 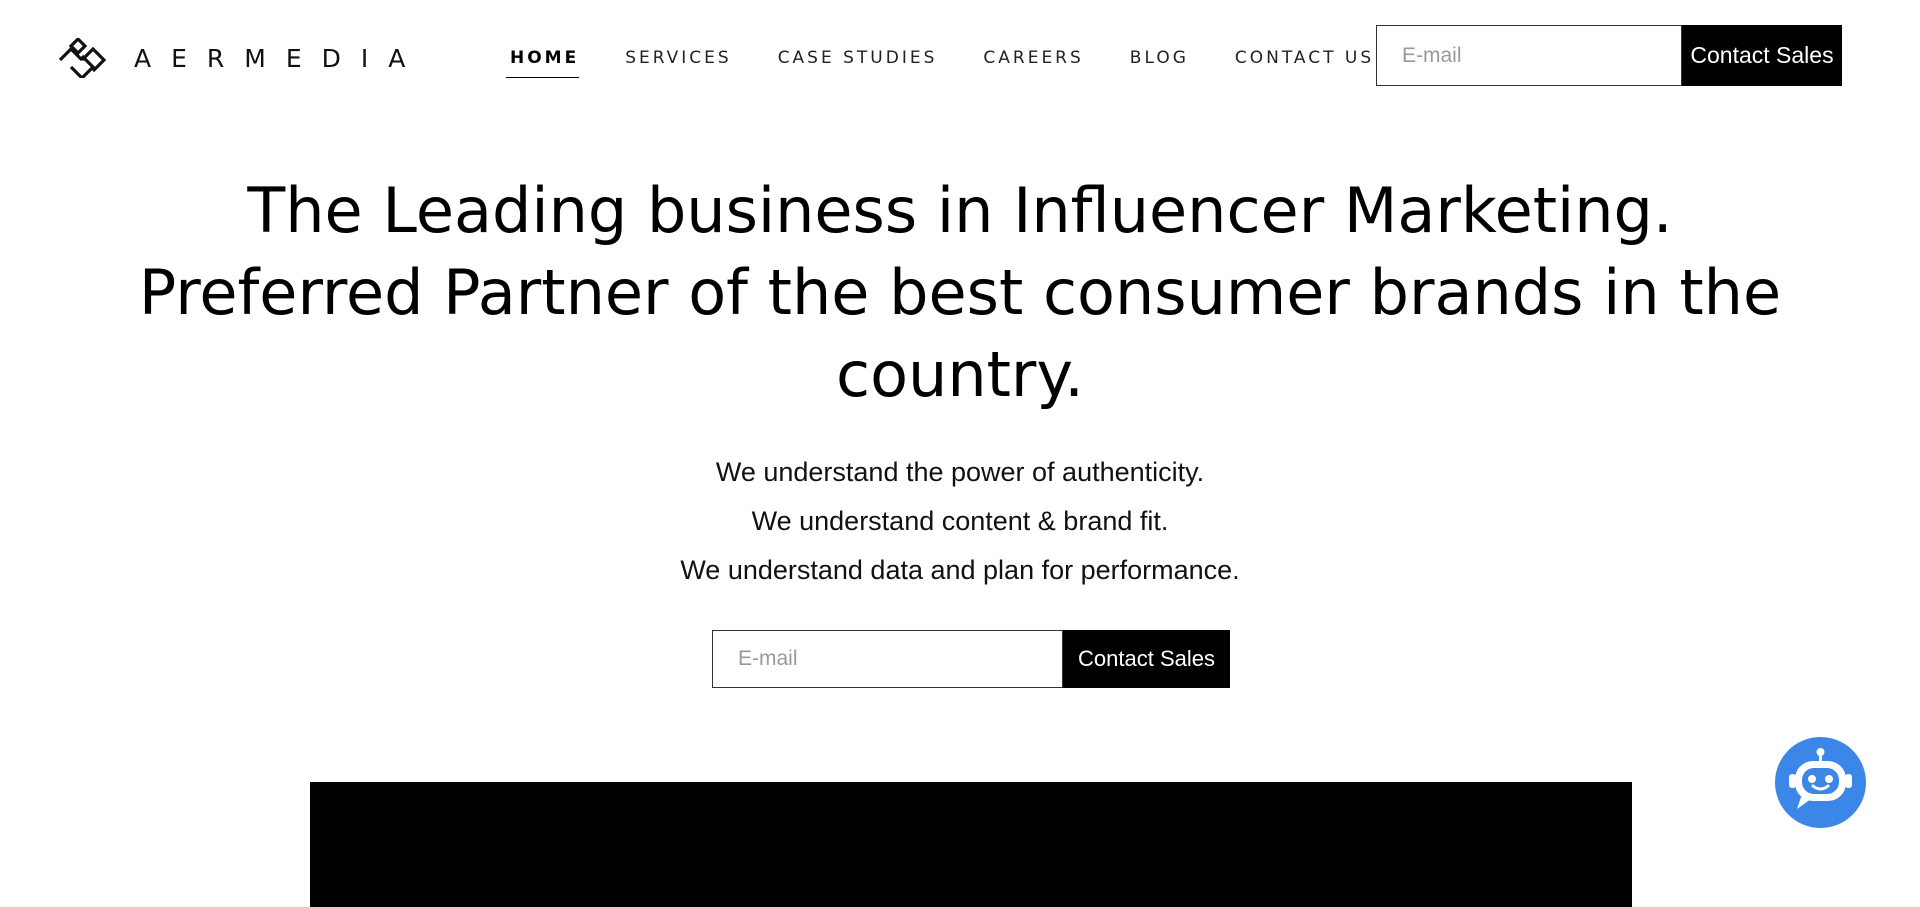 I want to click on hero-contact-form: E-mail Contact Sales, so click(x=971, y=659).